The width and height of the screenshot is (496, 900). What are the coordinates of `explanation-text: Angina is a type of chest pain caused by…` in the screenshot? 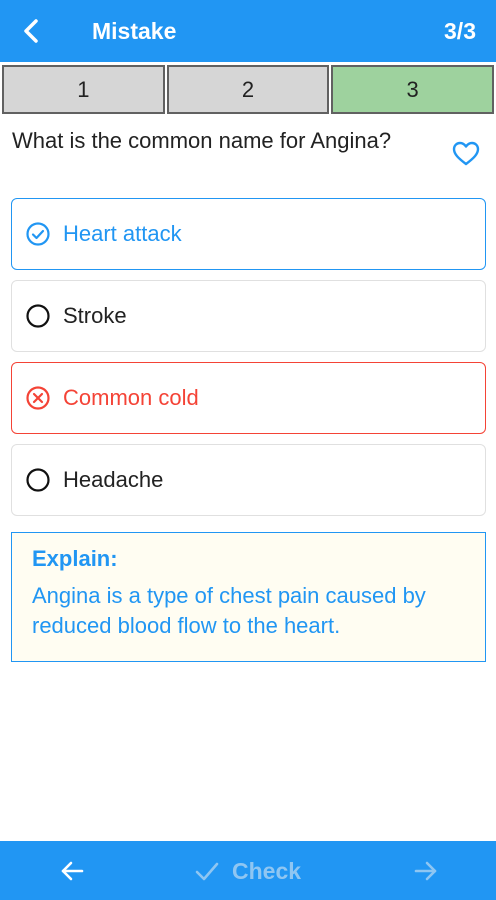 It's located at (229, 610).